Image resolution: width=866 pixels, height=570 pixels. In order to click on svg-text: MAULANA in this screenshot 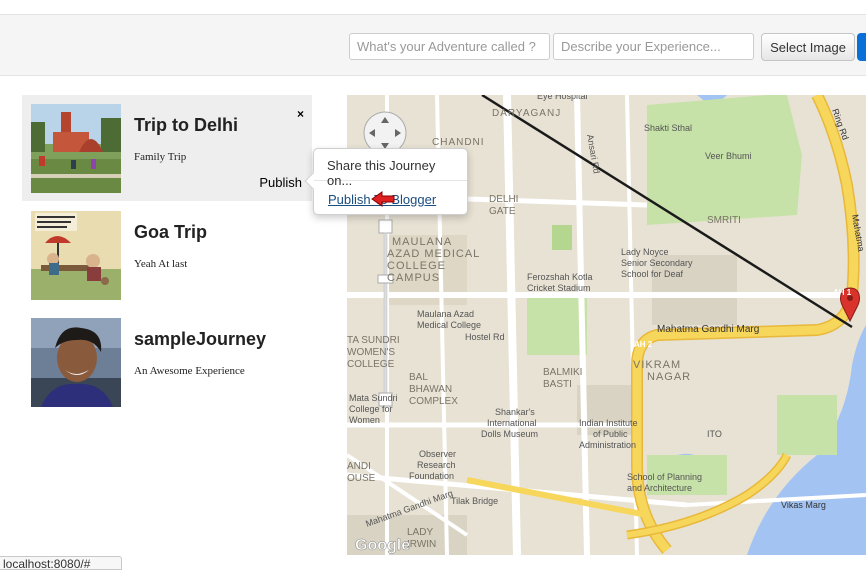, I will do `click(422, 242)`.